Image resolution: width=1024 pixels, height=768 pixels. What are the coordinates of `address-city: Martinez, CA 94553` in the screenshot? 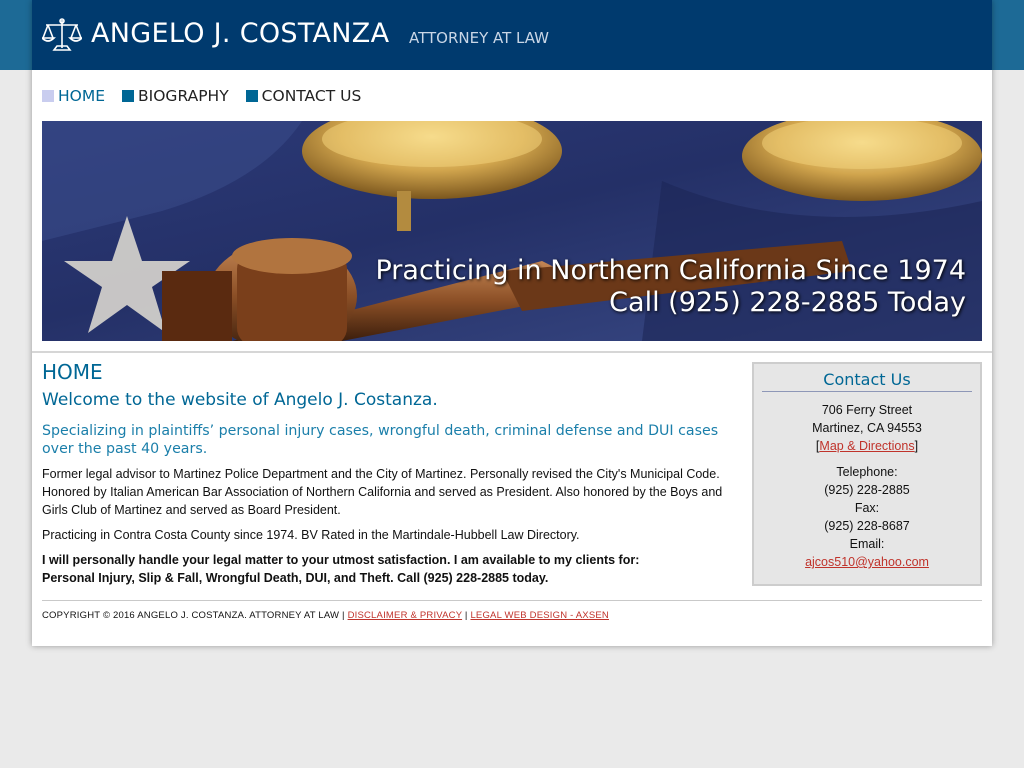 It's located at (867, 428).